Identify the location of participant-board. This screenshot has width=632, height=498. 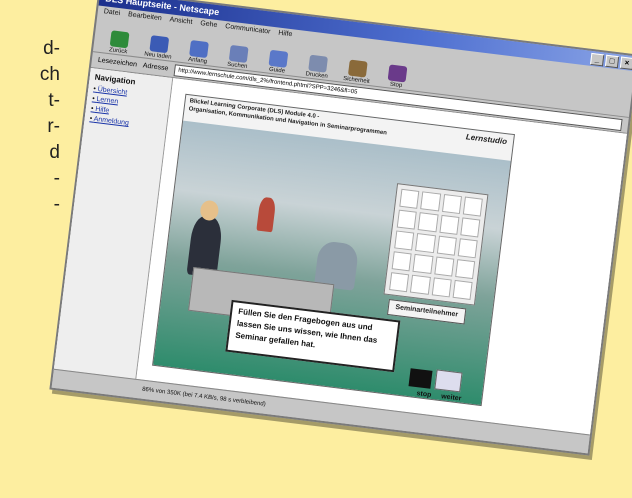
(436, 244).